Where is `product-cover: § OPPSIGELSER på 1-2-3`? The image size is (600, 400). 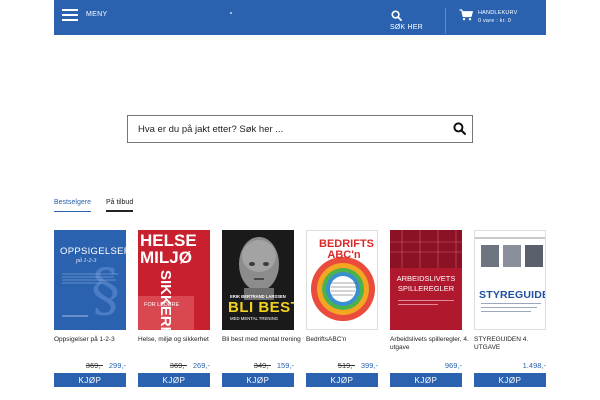
product-cover: § OPPSIGELSER på 1-2-3 is located at coordinates (90, 280).